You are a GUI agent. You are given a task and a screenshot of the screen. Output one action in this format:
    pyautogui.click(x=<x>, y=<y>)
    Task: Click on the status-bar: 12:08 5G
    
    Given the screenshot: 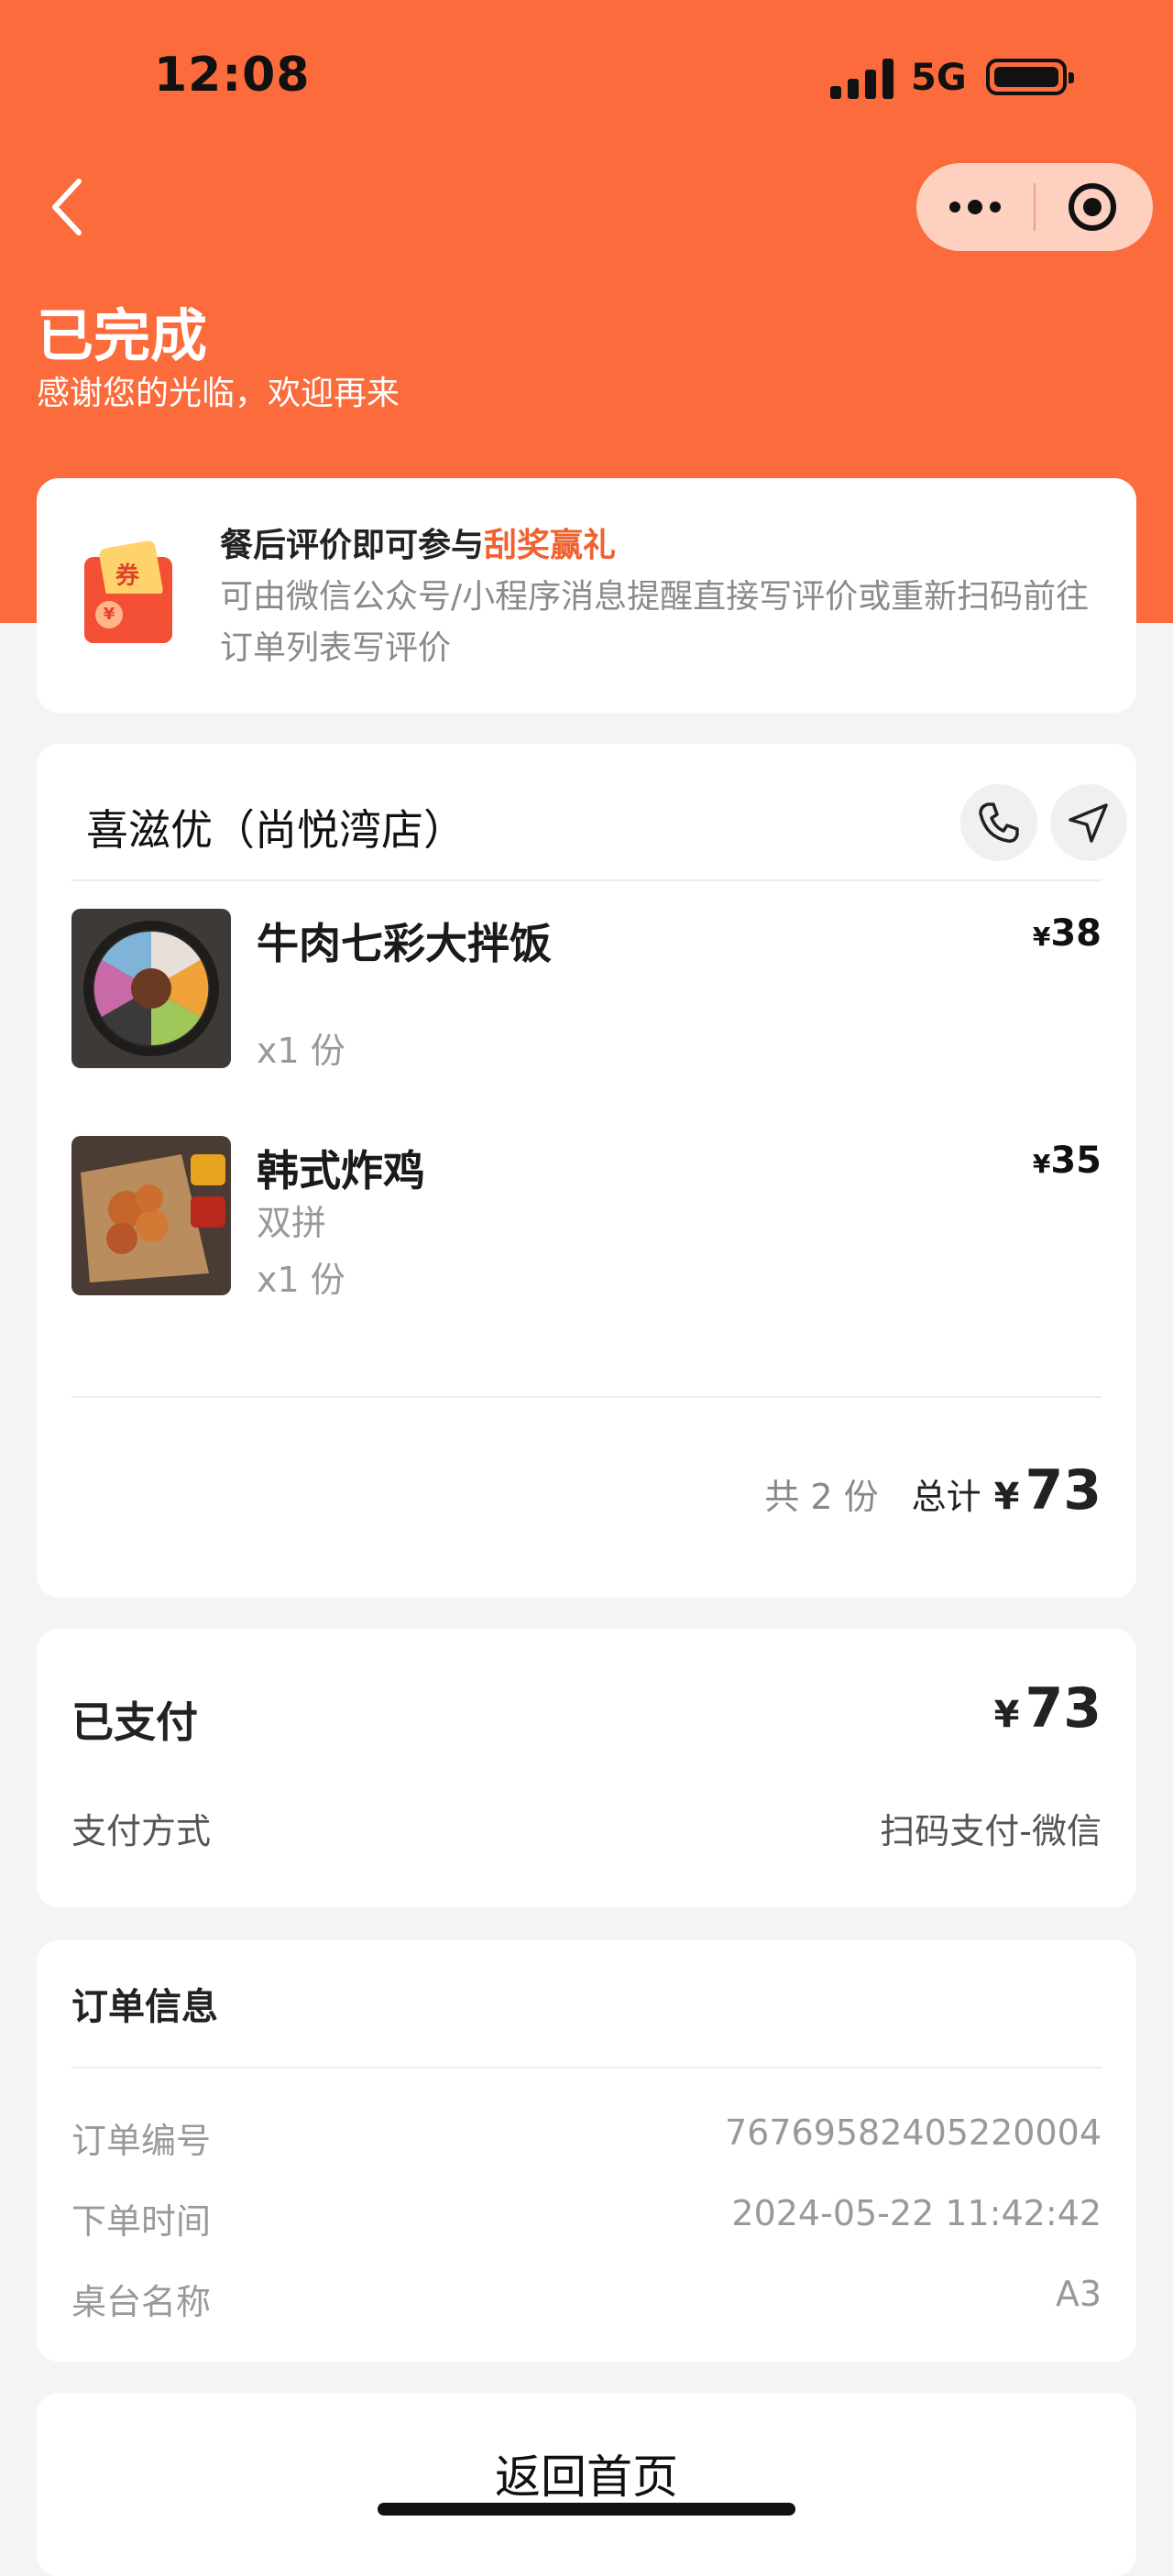 What is the action you would take?
    pyautogui.click(x=586, y=78)
    